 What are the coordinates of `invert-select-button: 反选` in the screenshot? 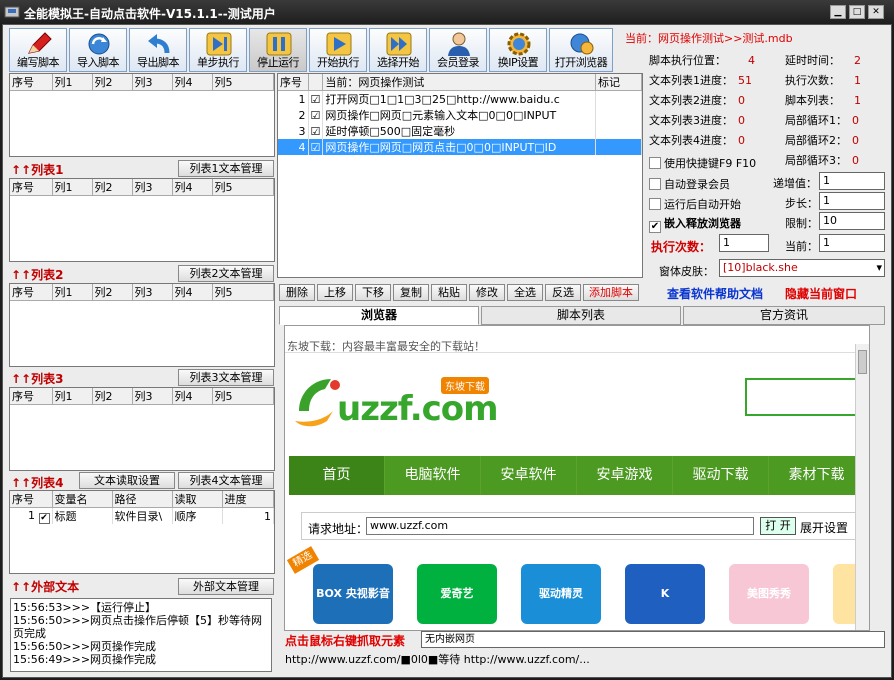 It's located at (563, 292).